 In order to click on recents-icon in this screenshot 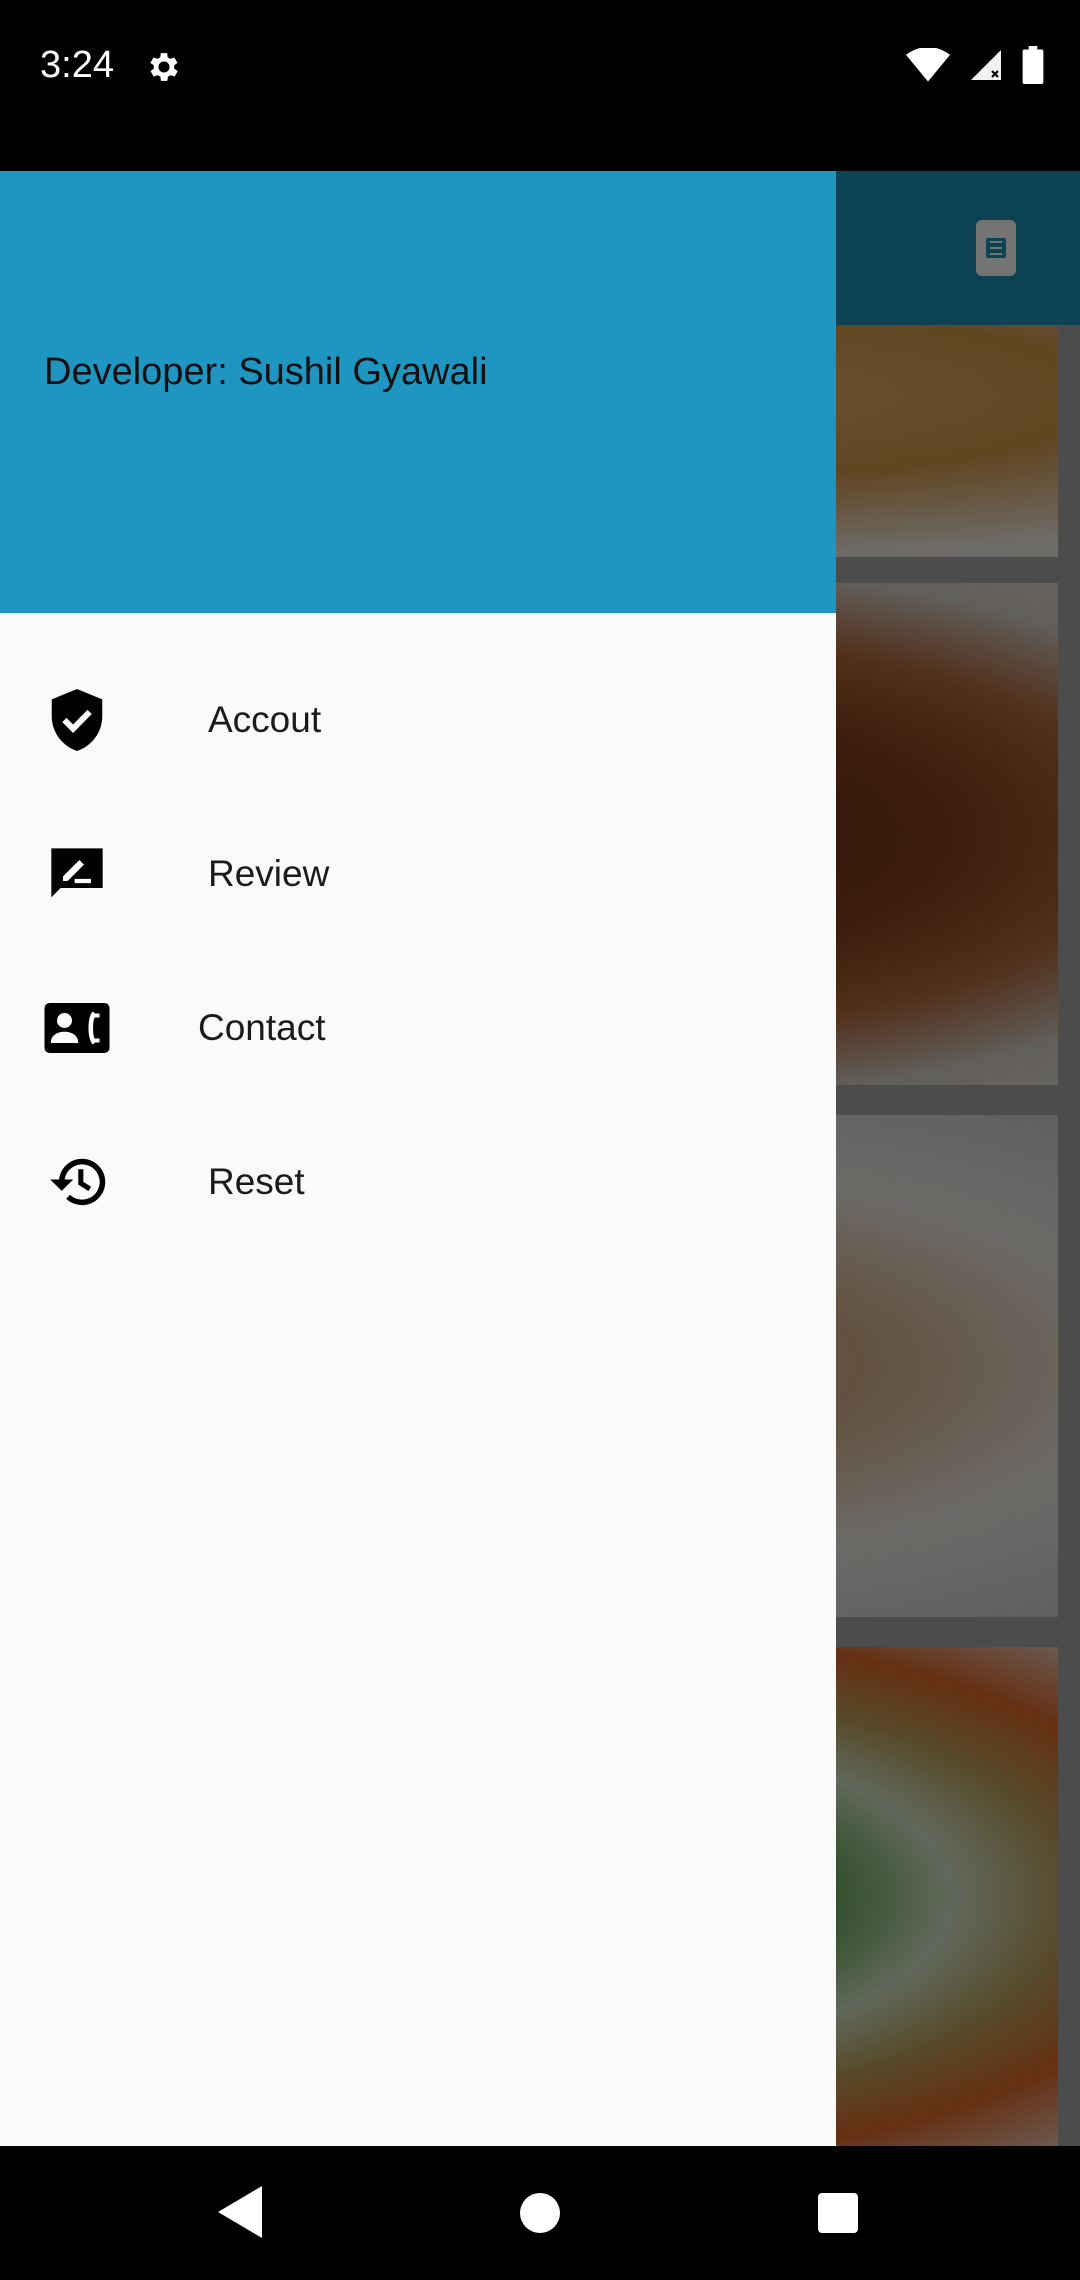, I will do `click(838, 2213)`.